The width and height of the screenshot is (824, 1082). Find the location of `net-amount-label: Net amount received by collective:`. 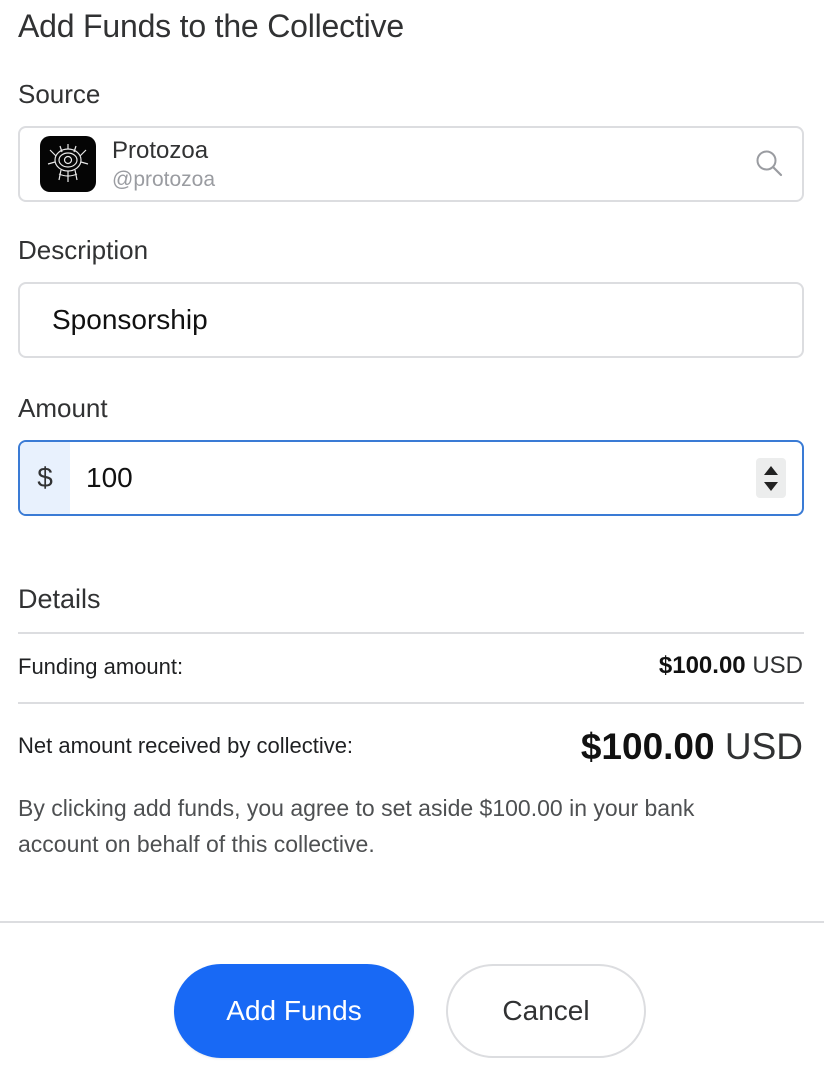

net-amount-label: Net amount received by collective: is located at coordinates (186, 745).